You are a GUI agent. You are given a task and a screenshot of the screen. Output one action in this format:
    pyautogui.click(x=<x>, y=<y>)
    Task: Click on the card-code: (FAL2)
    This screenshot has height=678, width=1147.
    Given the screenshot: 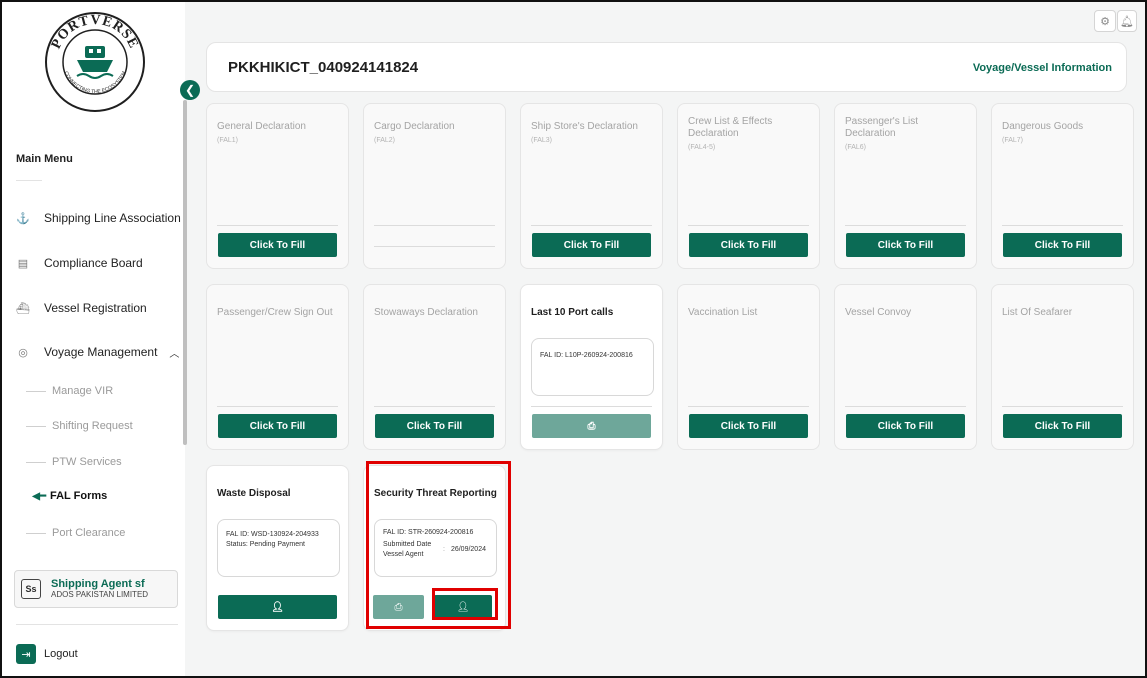 What is the action you would take?
    pyautogui.click(x=385, y=140)
    